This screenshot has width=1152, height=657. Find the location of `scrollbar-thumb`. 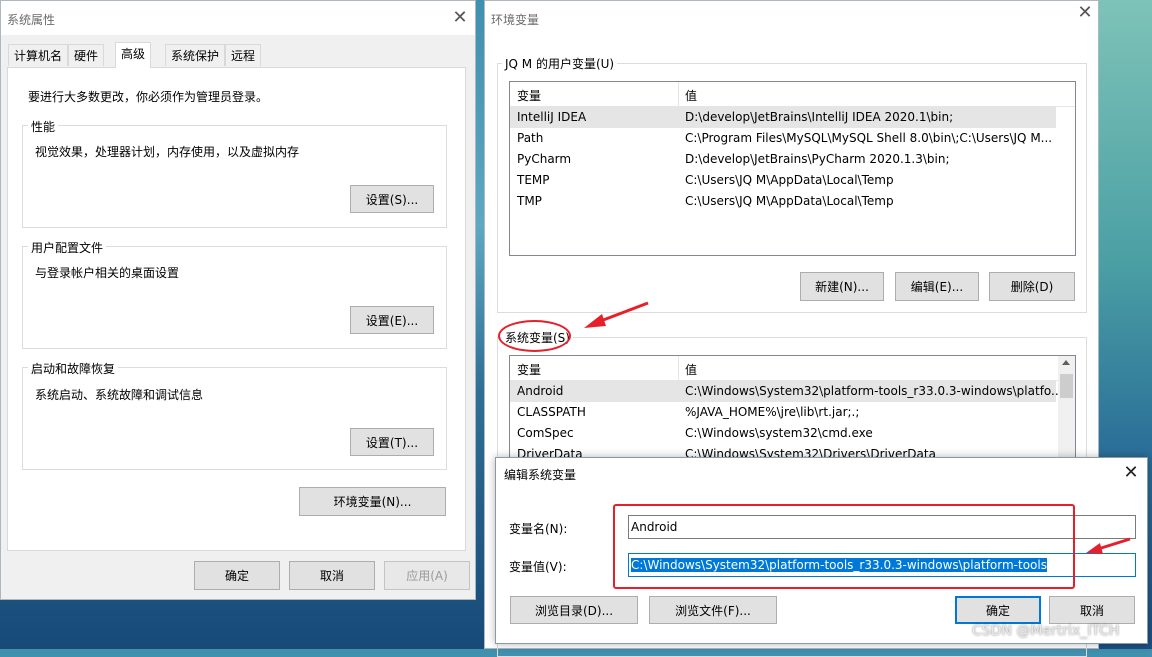

scrollbar-thumb is located at coordinates (1066, 386).